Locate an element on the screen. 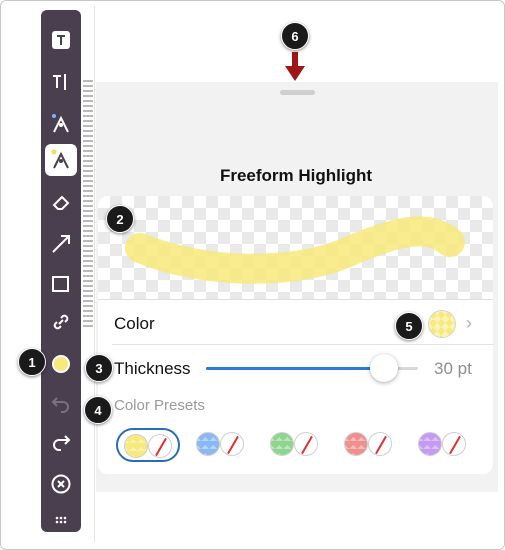 The width and height of the screenshot is (505, 550). thickness-slider-fill is located at coordinates (295, 368).